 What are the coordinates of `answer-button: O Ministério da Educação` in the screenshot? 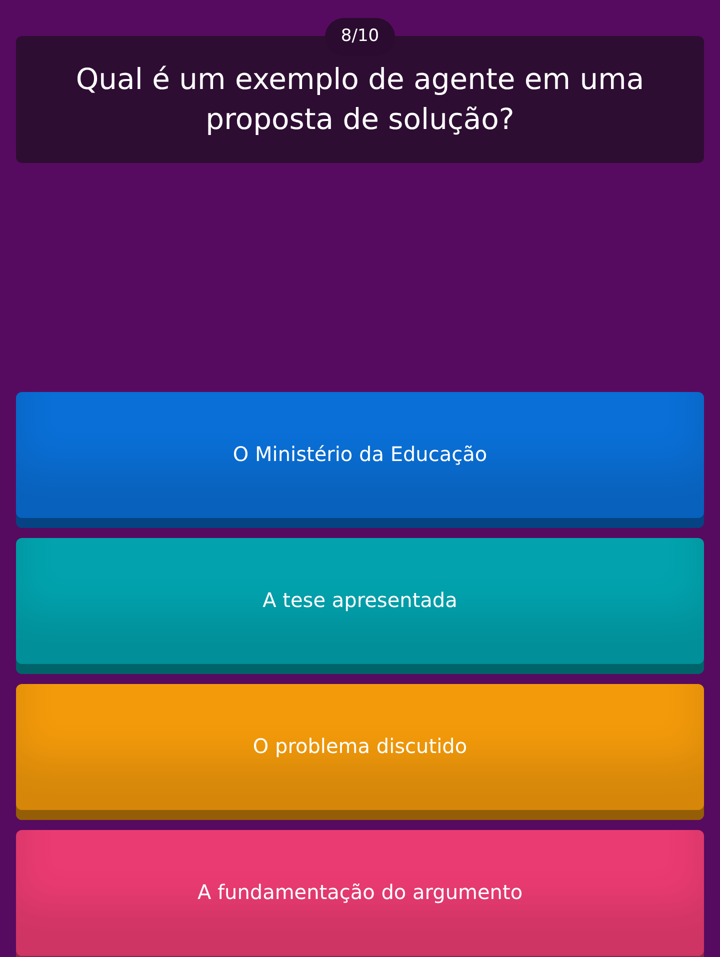 It's located at (360, 460).